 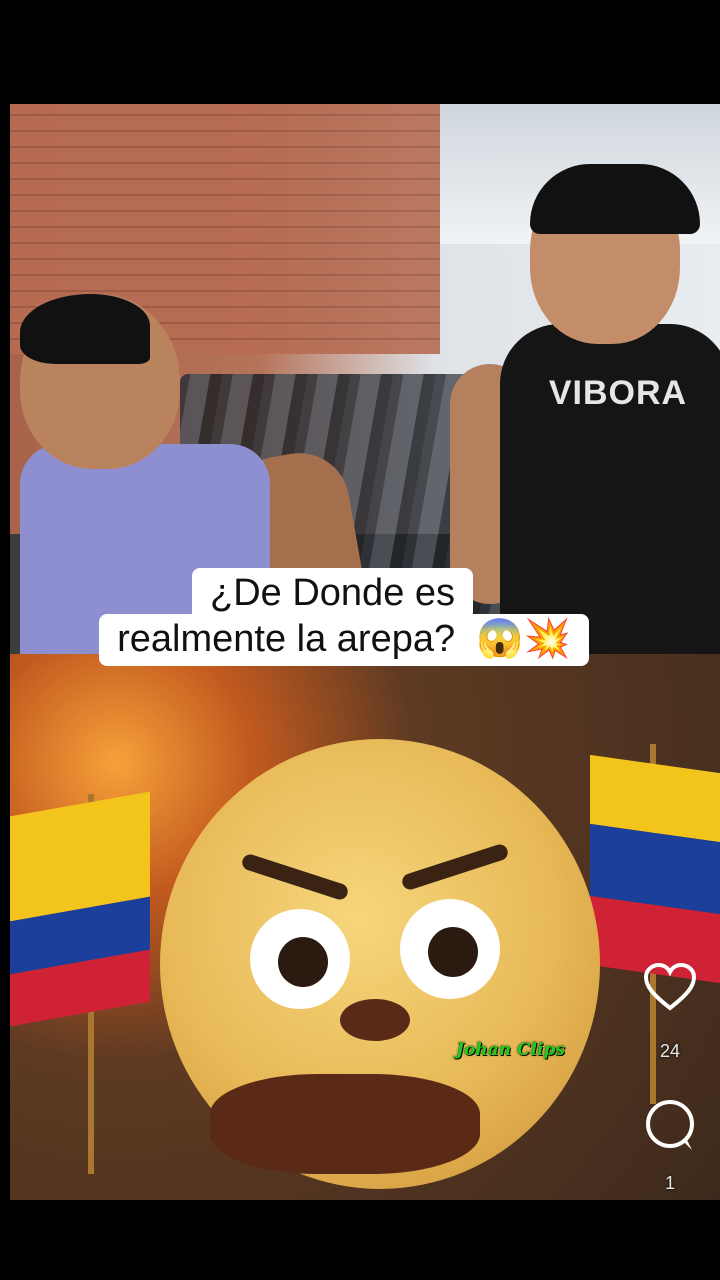 What do you see at coordinates (286, 639) in the screenshot?
I see `caption-line-2-text: realmente la arepa?` at bounding box center [286, 639].